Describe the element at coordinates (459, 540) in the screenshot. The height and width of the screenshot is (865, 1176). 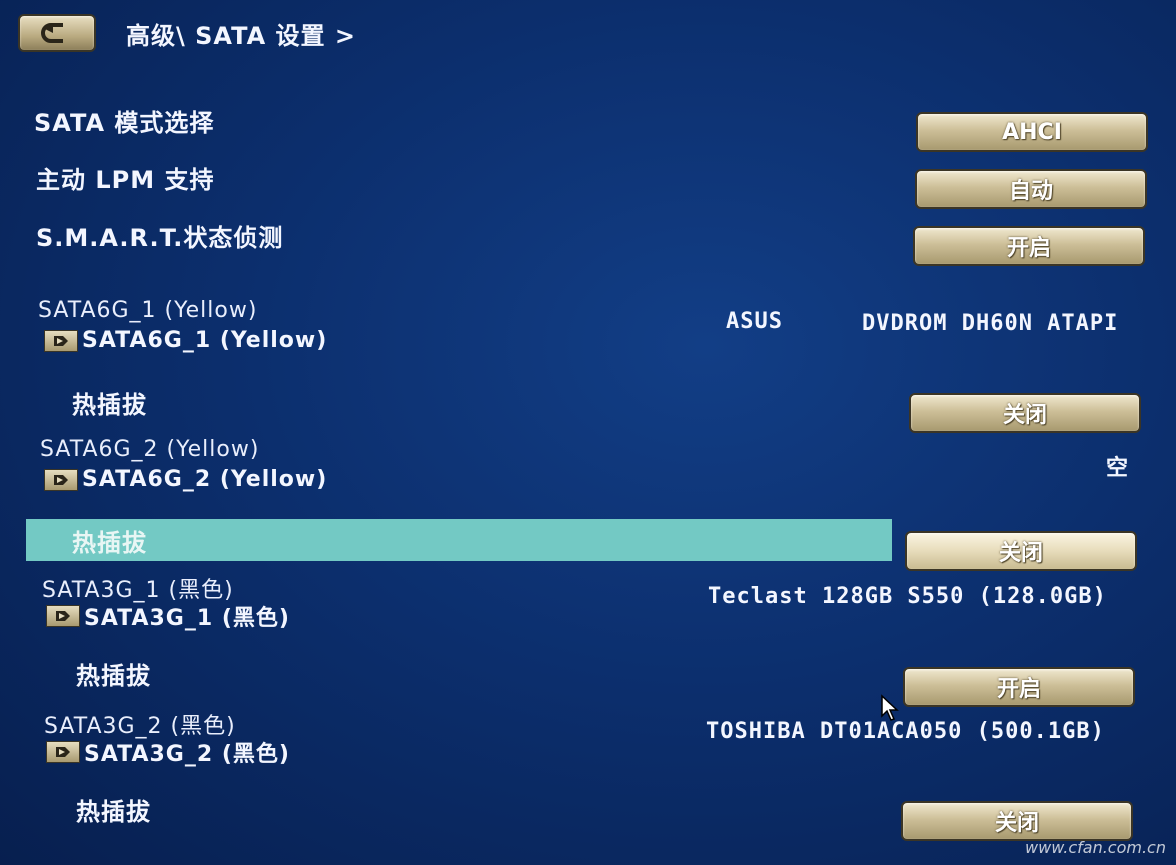
I see `selected-row-highlight: 热插拔` at that location.